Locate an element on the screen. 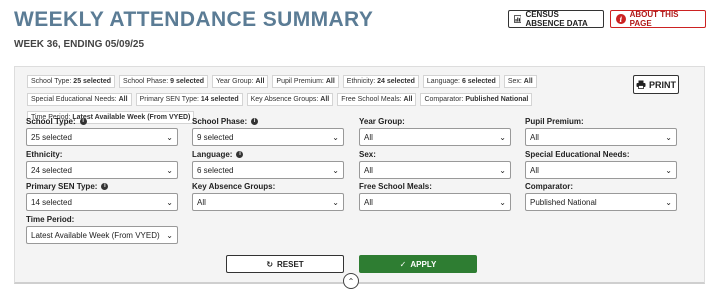 The width and height of the screenshot is (719, 294). about-this-page-button: i ABOUT THIS PAGE is located at coordinates (658, 19).